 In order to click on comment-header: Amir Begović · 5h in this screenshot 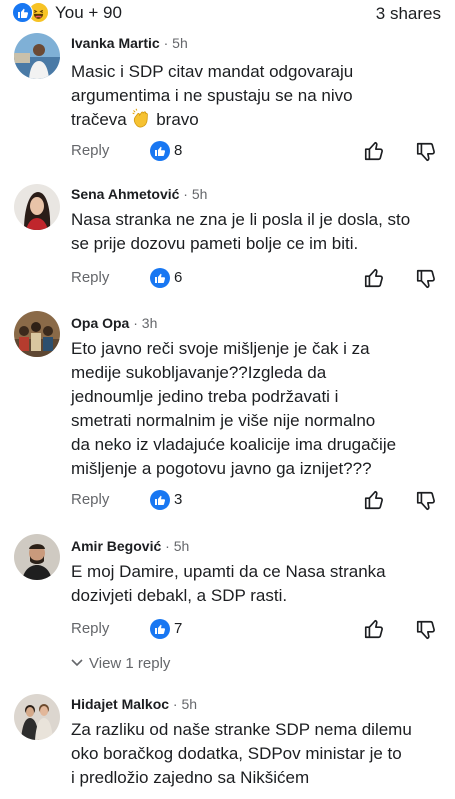, I will do `click(130, 546)`.